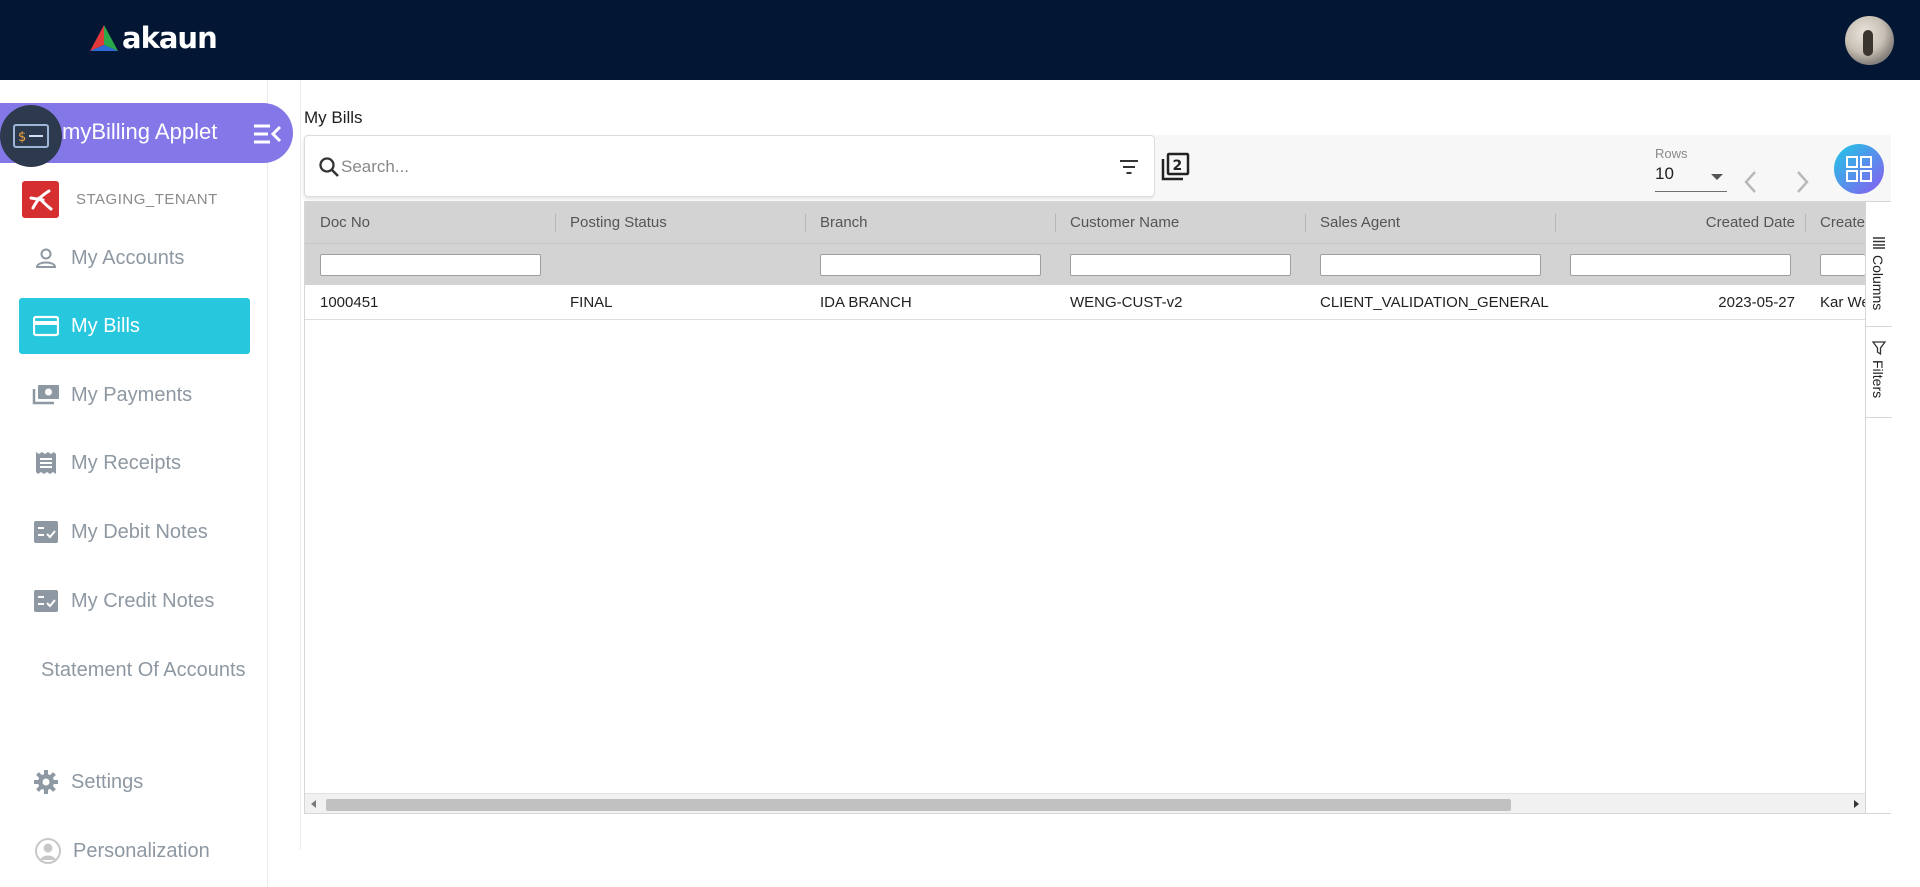  Describe the element at coordinates (1756, 302) in the screenshot. I see `cell-created-date: 2023-05-27` at that location.